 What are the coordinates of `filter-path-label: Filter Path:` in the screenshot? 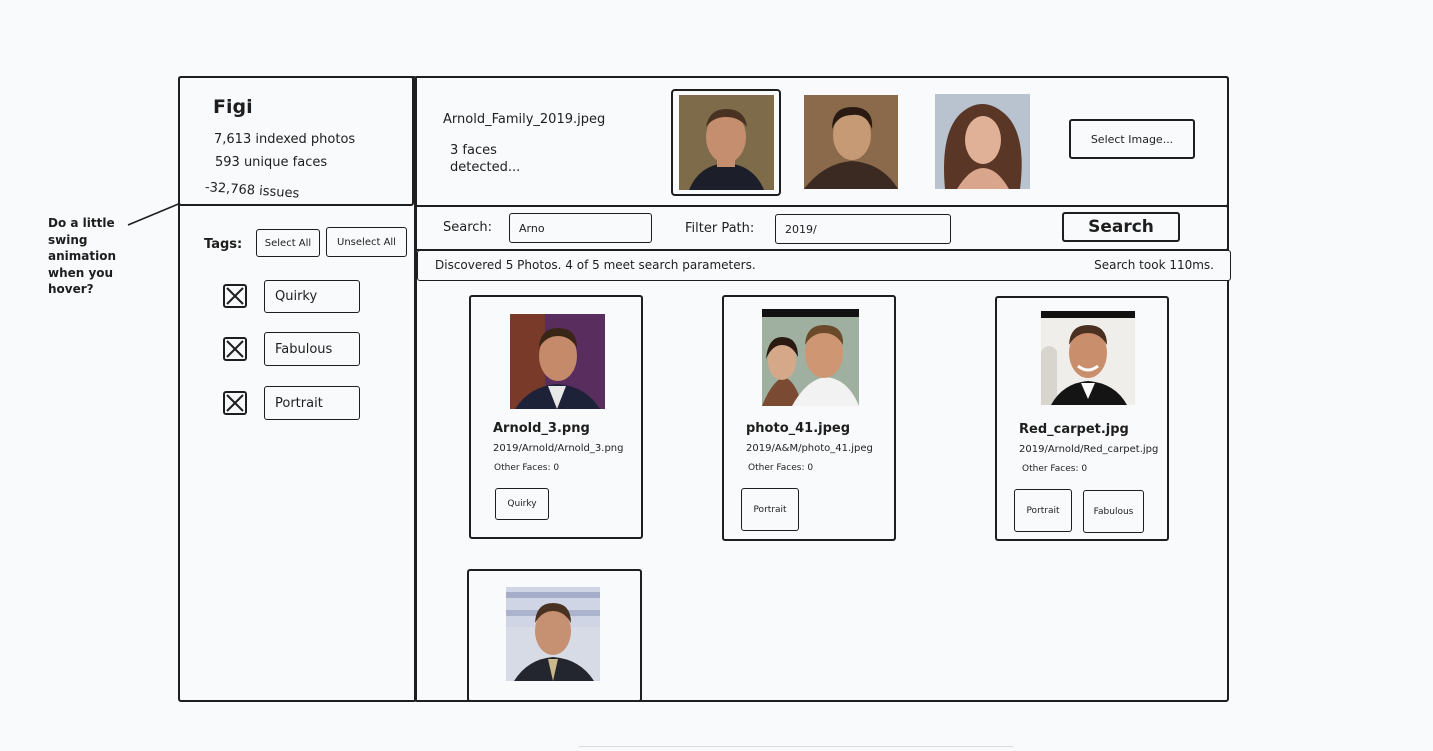 It's located at (720, 228).